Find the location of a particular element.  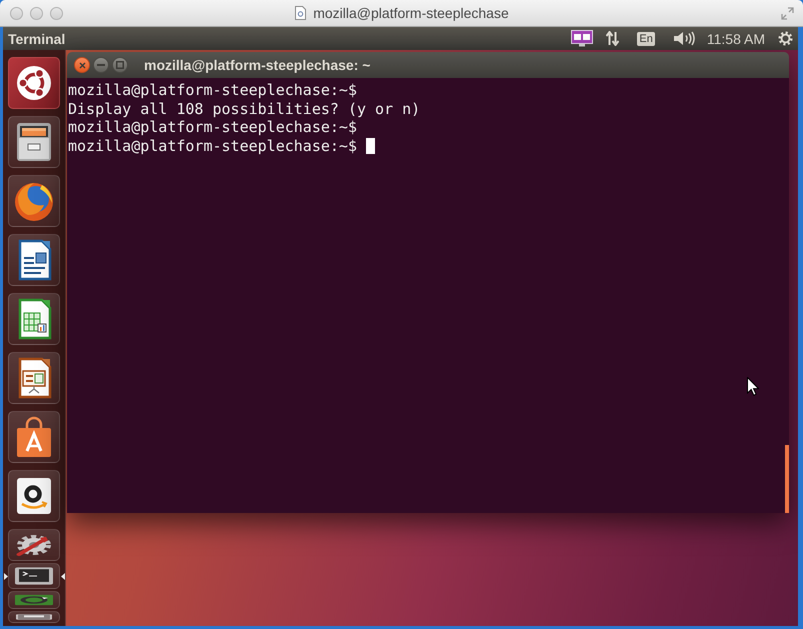

app-name: Terminal is located at coordinates (37, 38).